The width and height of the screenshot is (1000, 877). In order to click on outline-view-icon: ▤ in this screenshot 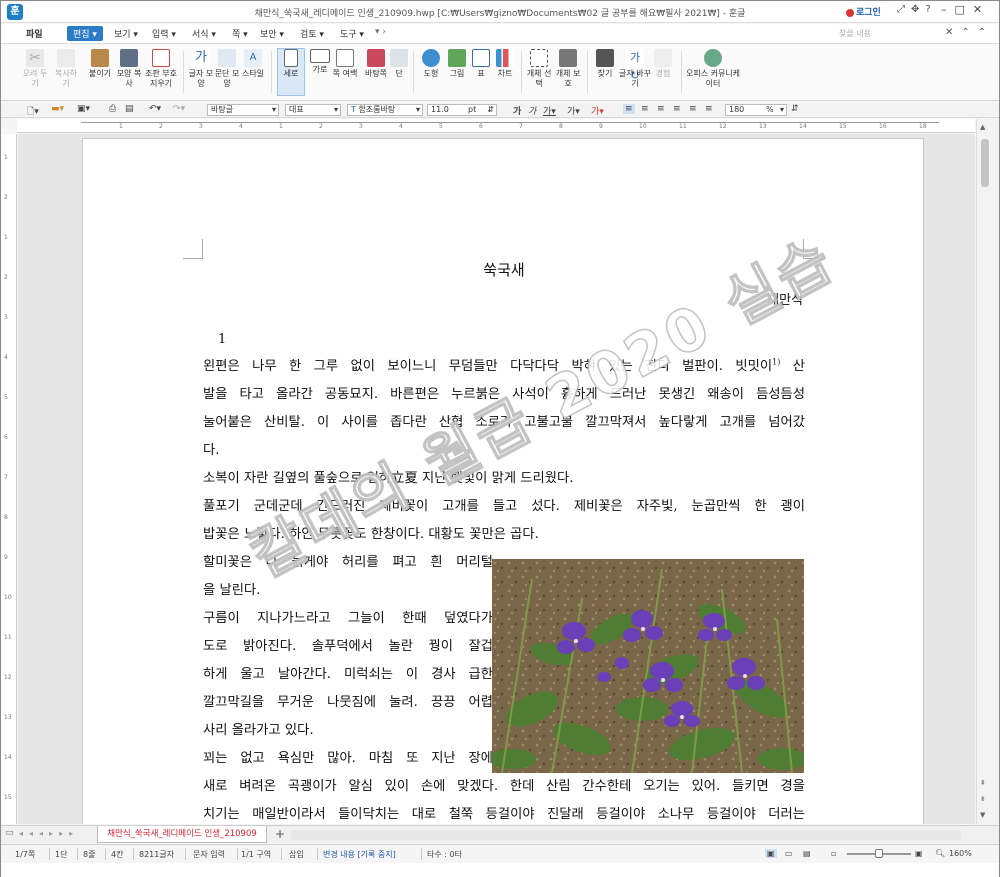, I will do `click(807, 853)`.